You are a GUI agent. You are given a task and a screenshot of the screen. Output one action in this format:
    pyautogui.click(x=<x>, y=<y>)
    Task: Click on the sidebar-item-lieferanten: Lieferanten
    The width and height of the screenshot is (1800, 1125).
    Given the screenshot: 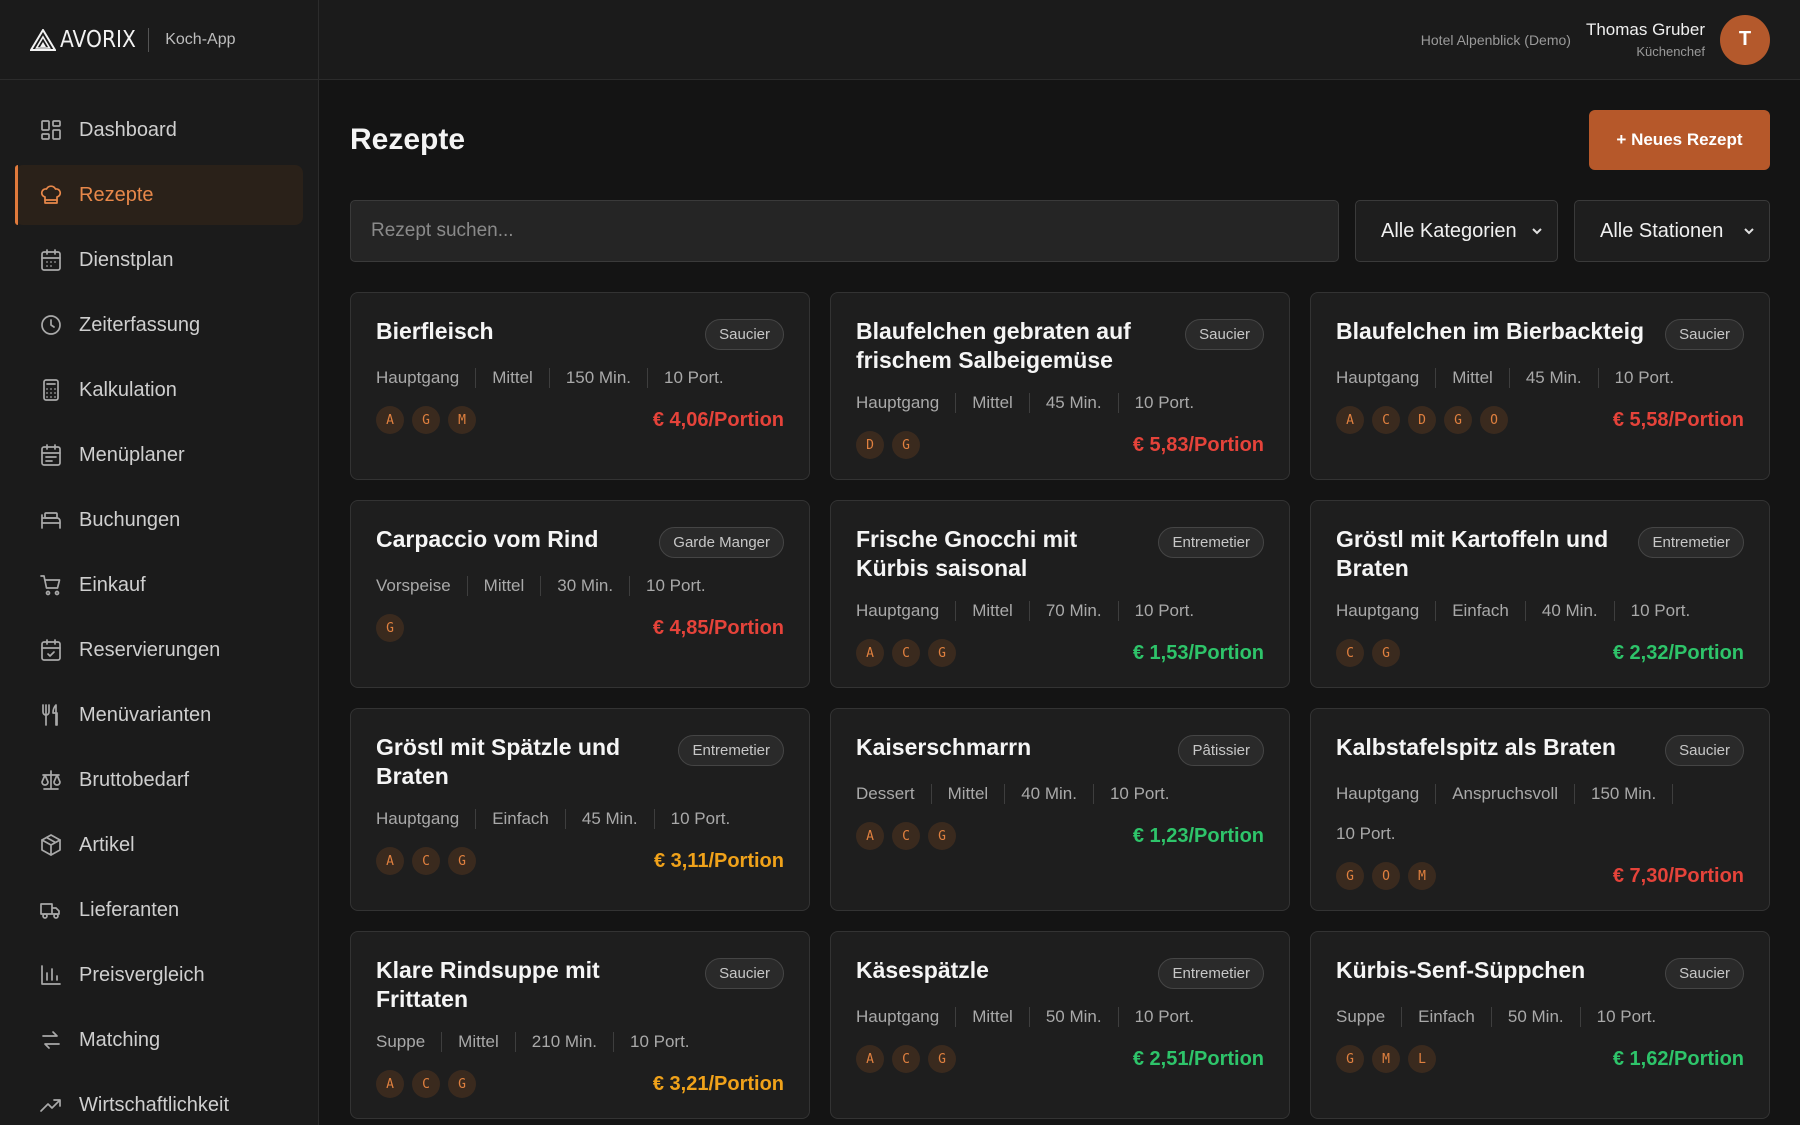 What is the action you would take?
    pyautogui.click(x=159, y=910)
    